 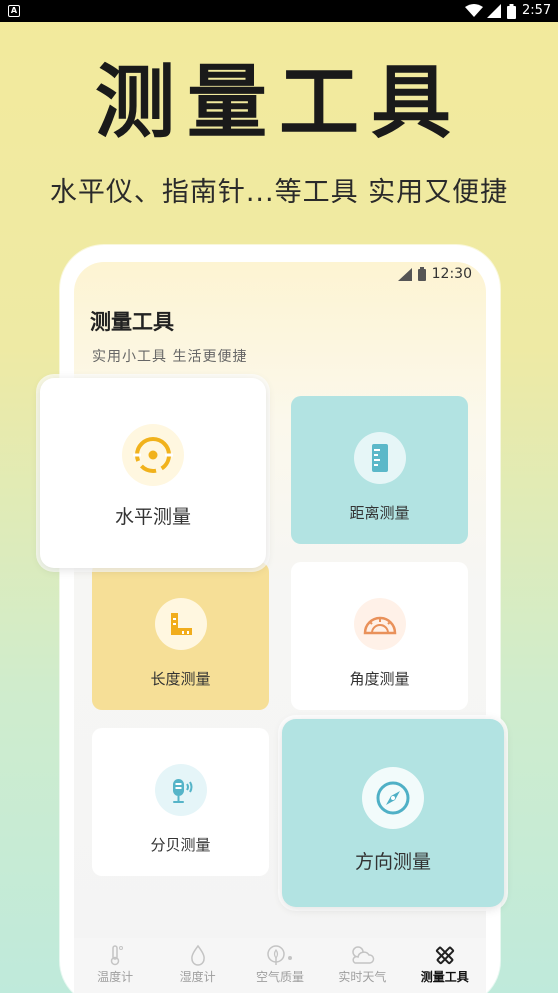 What do you see at coordinates (279, 102) in the screenshot?
I see `hero-title: 测量工具` at bounding box center [279, 102].